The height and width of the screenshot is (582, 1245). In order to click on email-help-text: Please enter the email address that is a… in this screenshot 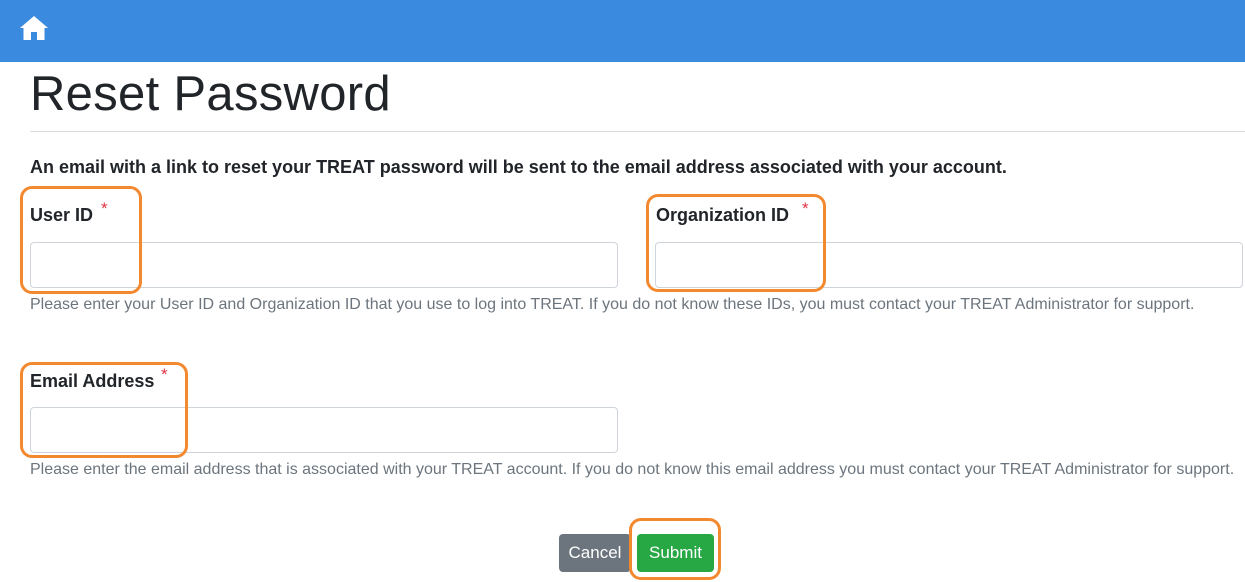, I will do `click(632, 469)`.